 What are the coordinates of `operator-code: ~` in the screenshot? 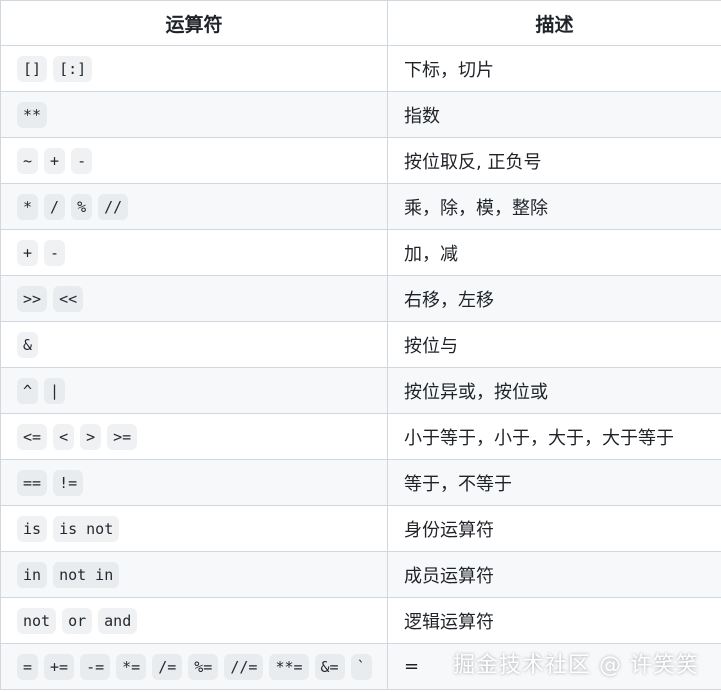 It's located at (28, 160).